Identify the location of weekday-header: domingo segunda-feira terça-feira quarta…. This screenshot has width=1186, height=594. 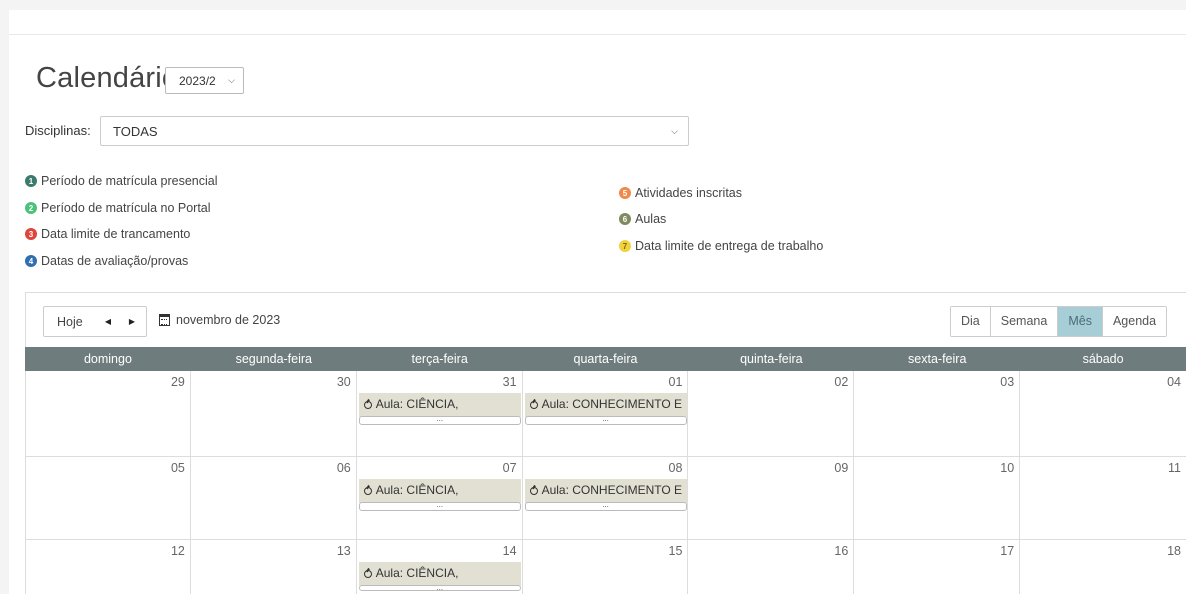
(605, 359).